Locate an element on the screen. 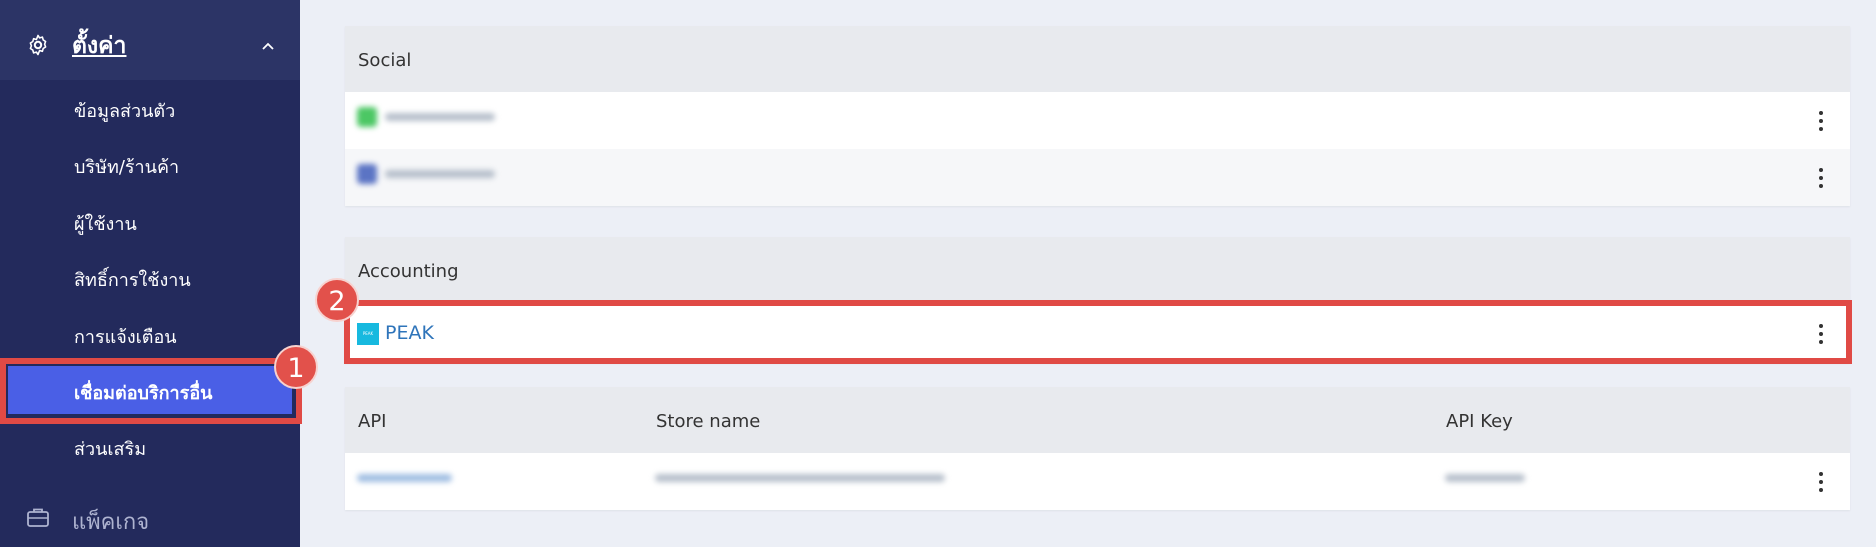 This screenshot has width=1876, height=547. sidebar-item-permissions: สิทธิ์การใช้งาน is located at coordinates (150, 277).